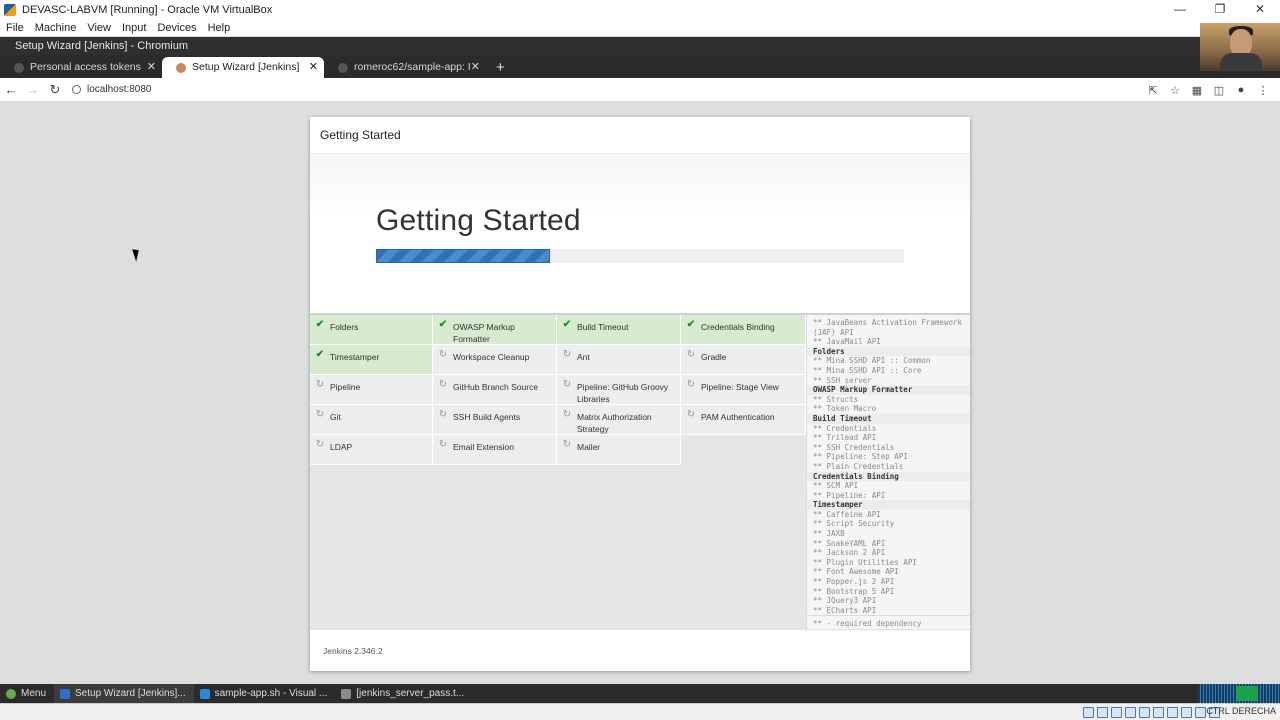  I want to click on tab-sample-app: romeroc62/sample-app: I ✕, so click(405, 67).